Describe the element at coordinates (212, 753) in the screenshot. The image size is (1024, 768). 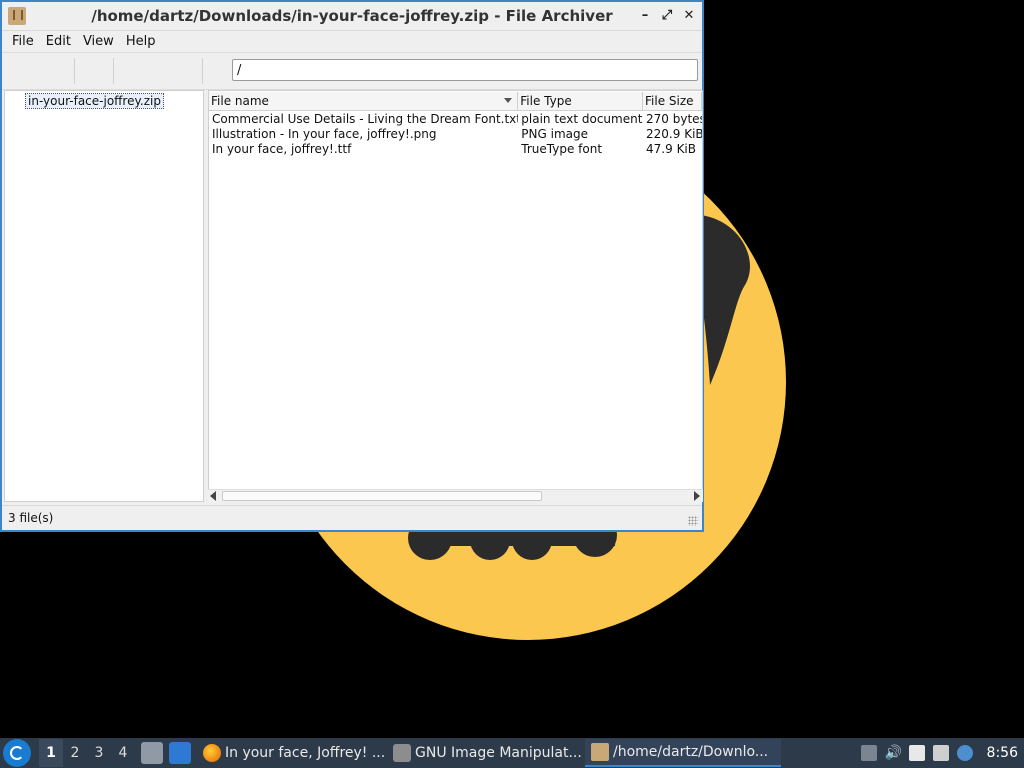
I see `firefox-icon` at that location.